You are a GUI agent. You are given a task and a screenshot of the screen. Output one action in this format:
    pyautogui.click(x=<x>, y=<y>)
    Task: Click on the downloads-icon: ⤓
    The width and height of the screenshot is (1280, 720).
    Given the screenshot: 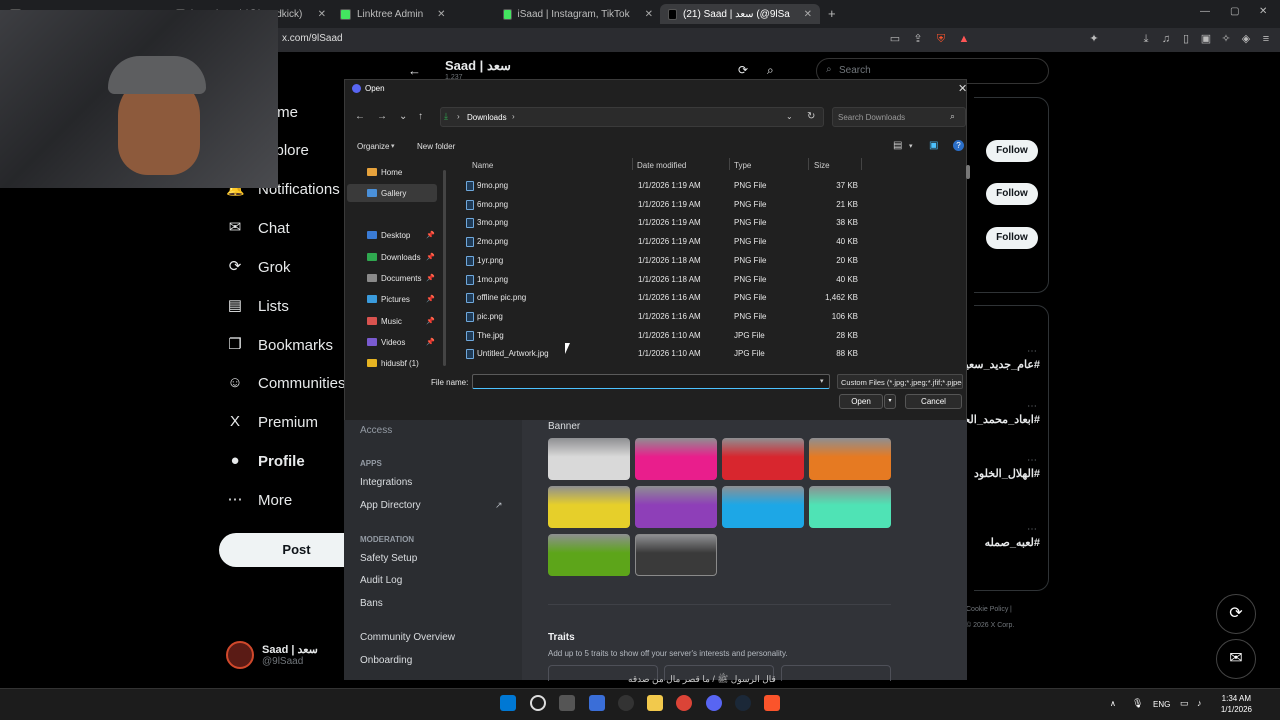 What is the action you would take?
    pyautogui.click(x=1146, y=39)
    